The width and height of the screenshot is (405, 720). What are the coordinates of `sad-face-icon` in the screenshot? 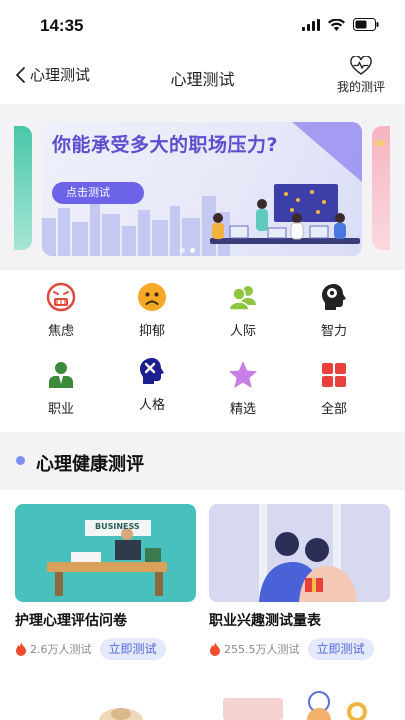 It's located at (152, 297).